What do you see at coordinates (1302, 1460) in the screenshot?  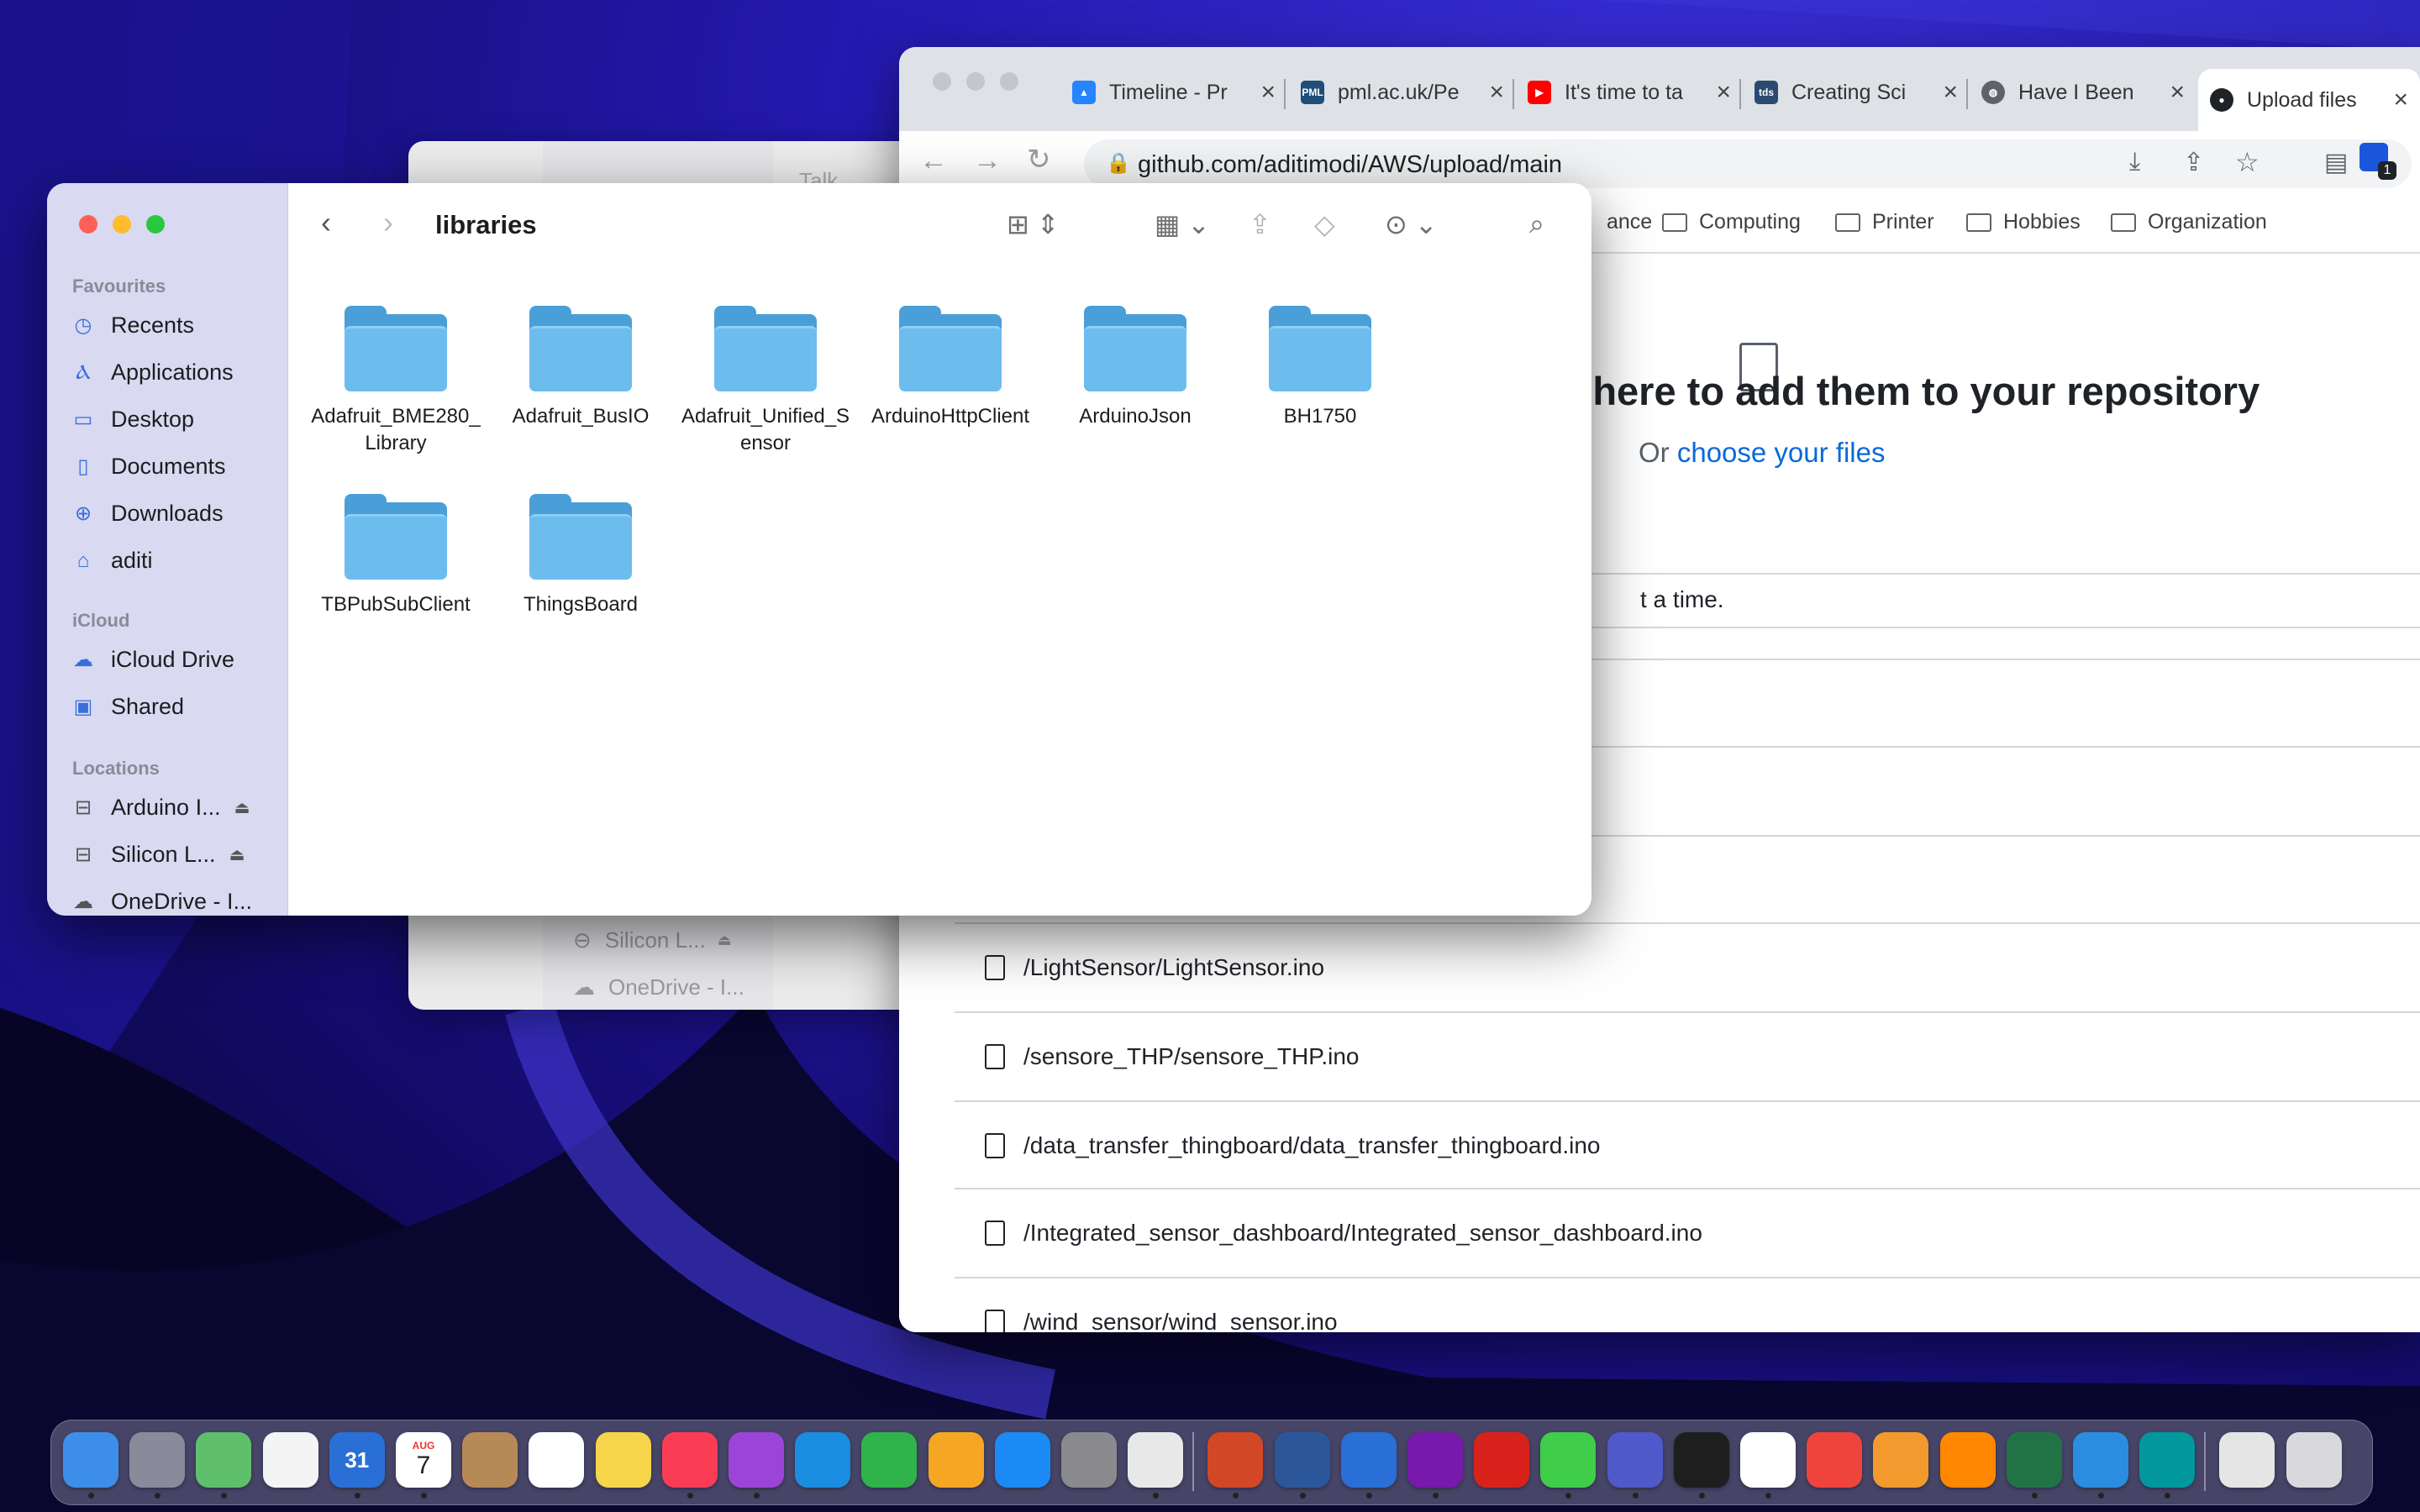 I see `dock-word-icon` at bounding box center [1302, 1460].